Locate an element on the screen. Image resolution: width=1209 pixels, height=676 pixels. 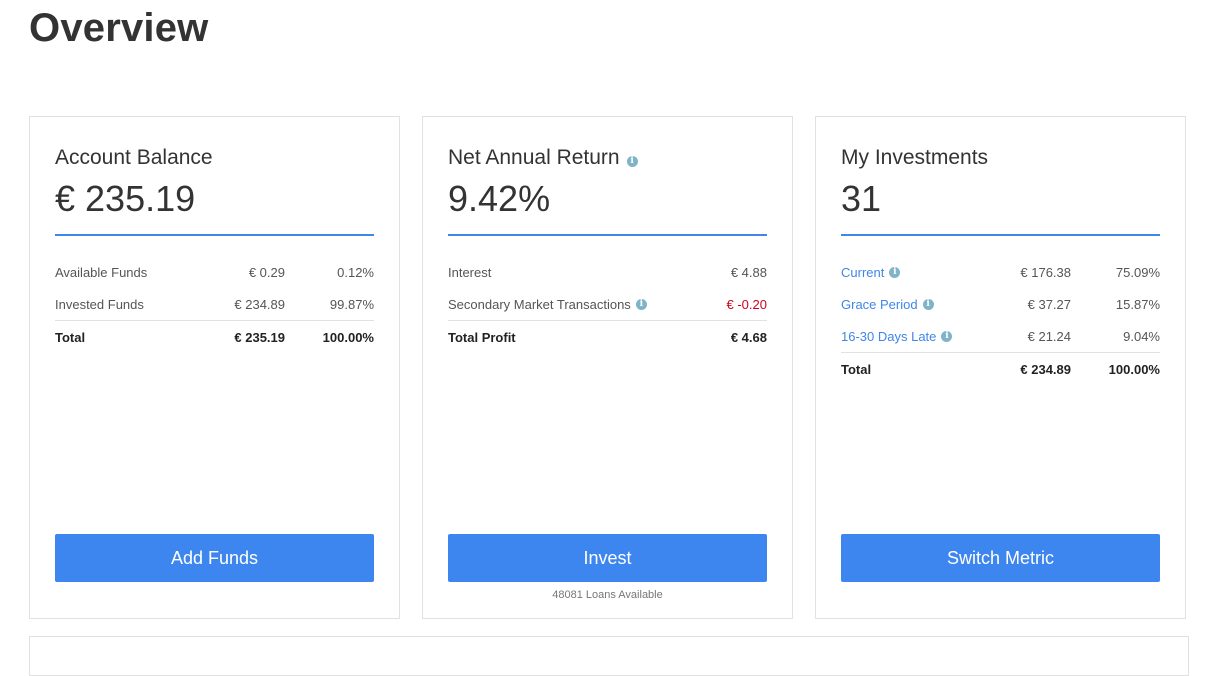
bottom-panel is located at coordinates (609, 656).